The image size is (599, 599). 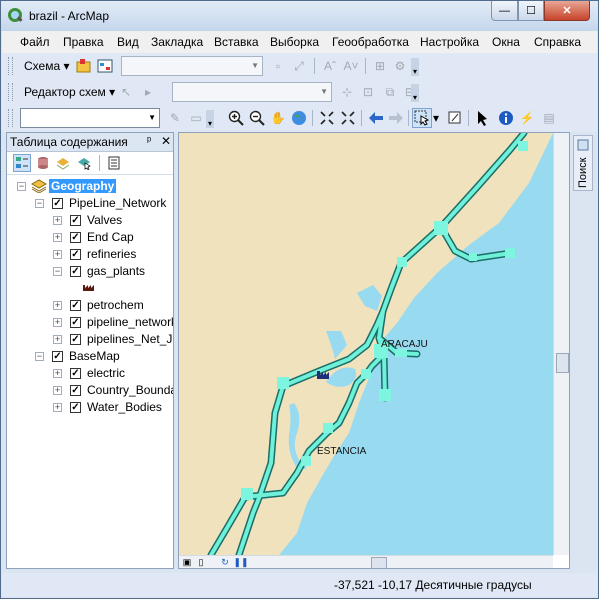 What do you see at coordinates (117, 203) in the screenshot?
I see `layer-label: PipeLine_Network` at bounding box center [117, 203].